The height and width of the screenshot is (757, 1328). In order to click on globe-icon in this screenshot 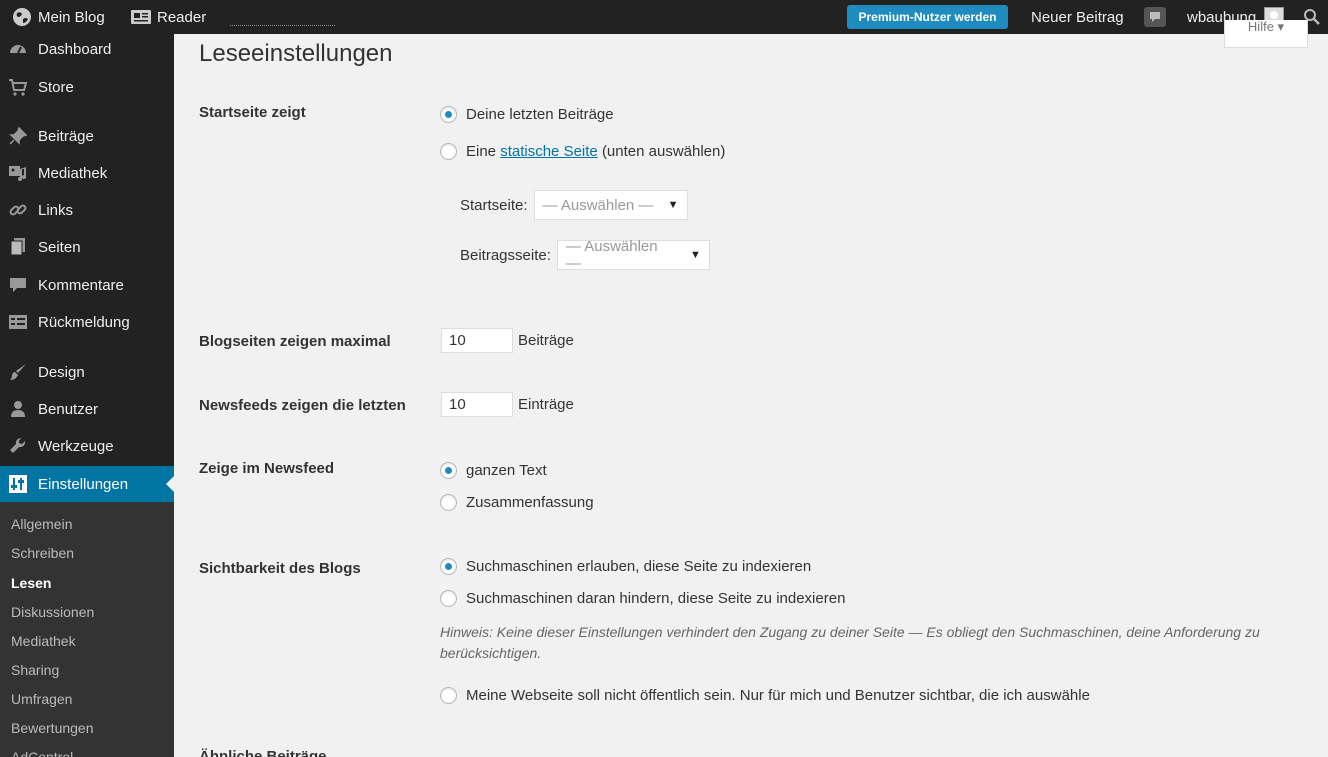, I will do `click(22, 17)`.